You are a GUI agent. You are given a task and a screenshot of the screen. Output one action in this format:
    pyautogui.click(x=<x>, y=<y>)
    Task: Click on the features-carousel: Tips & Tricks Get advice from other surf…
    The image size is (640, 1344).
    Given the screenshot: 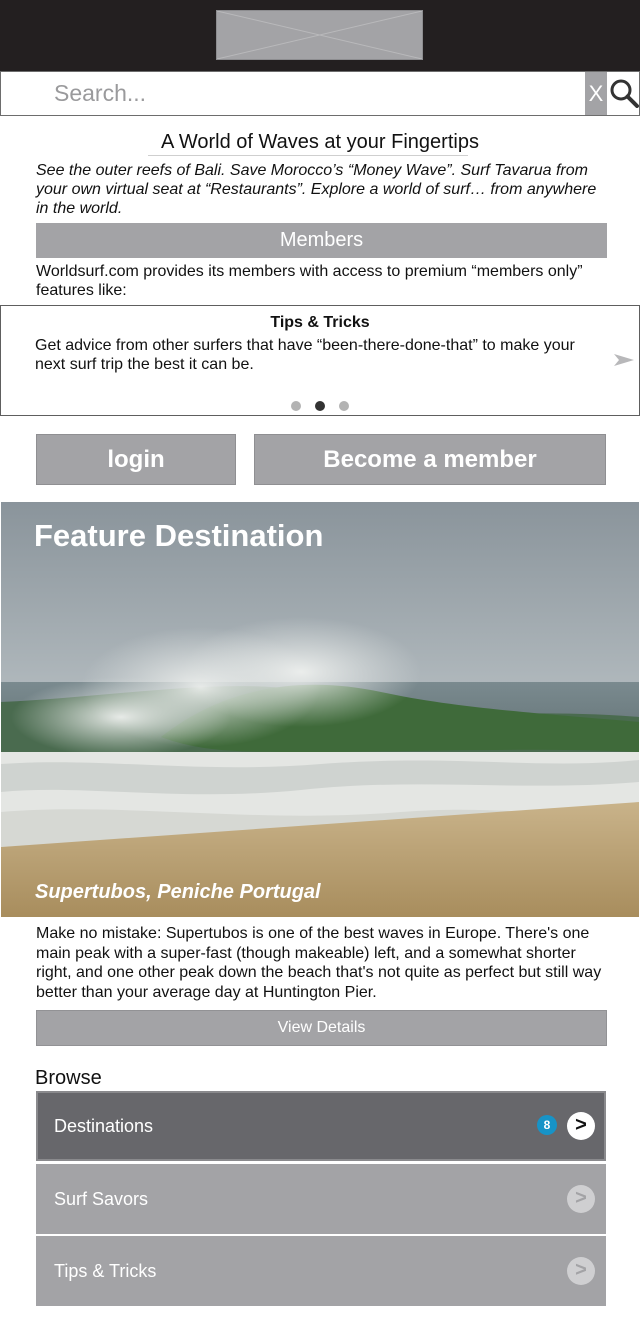 What is the action you would take?
    pyautogui.click(x=320, y=360)
    